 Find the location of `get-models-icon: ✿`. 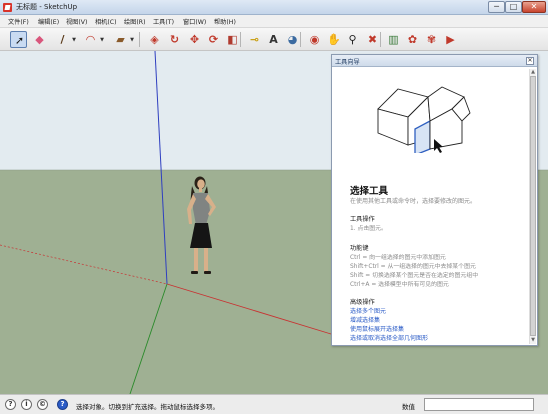

get-models-icon: ✿ is located at coordinates (412, 39).